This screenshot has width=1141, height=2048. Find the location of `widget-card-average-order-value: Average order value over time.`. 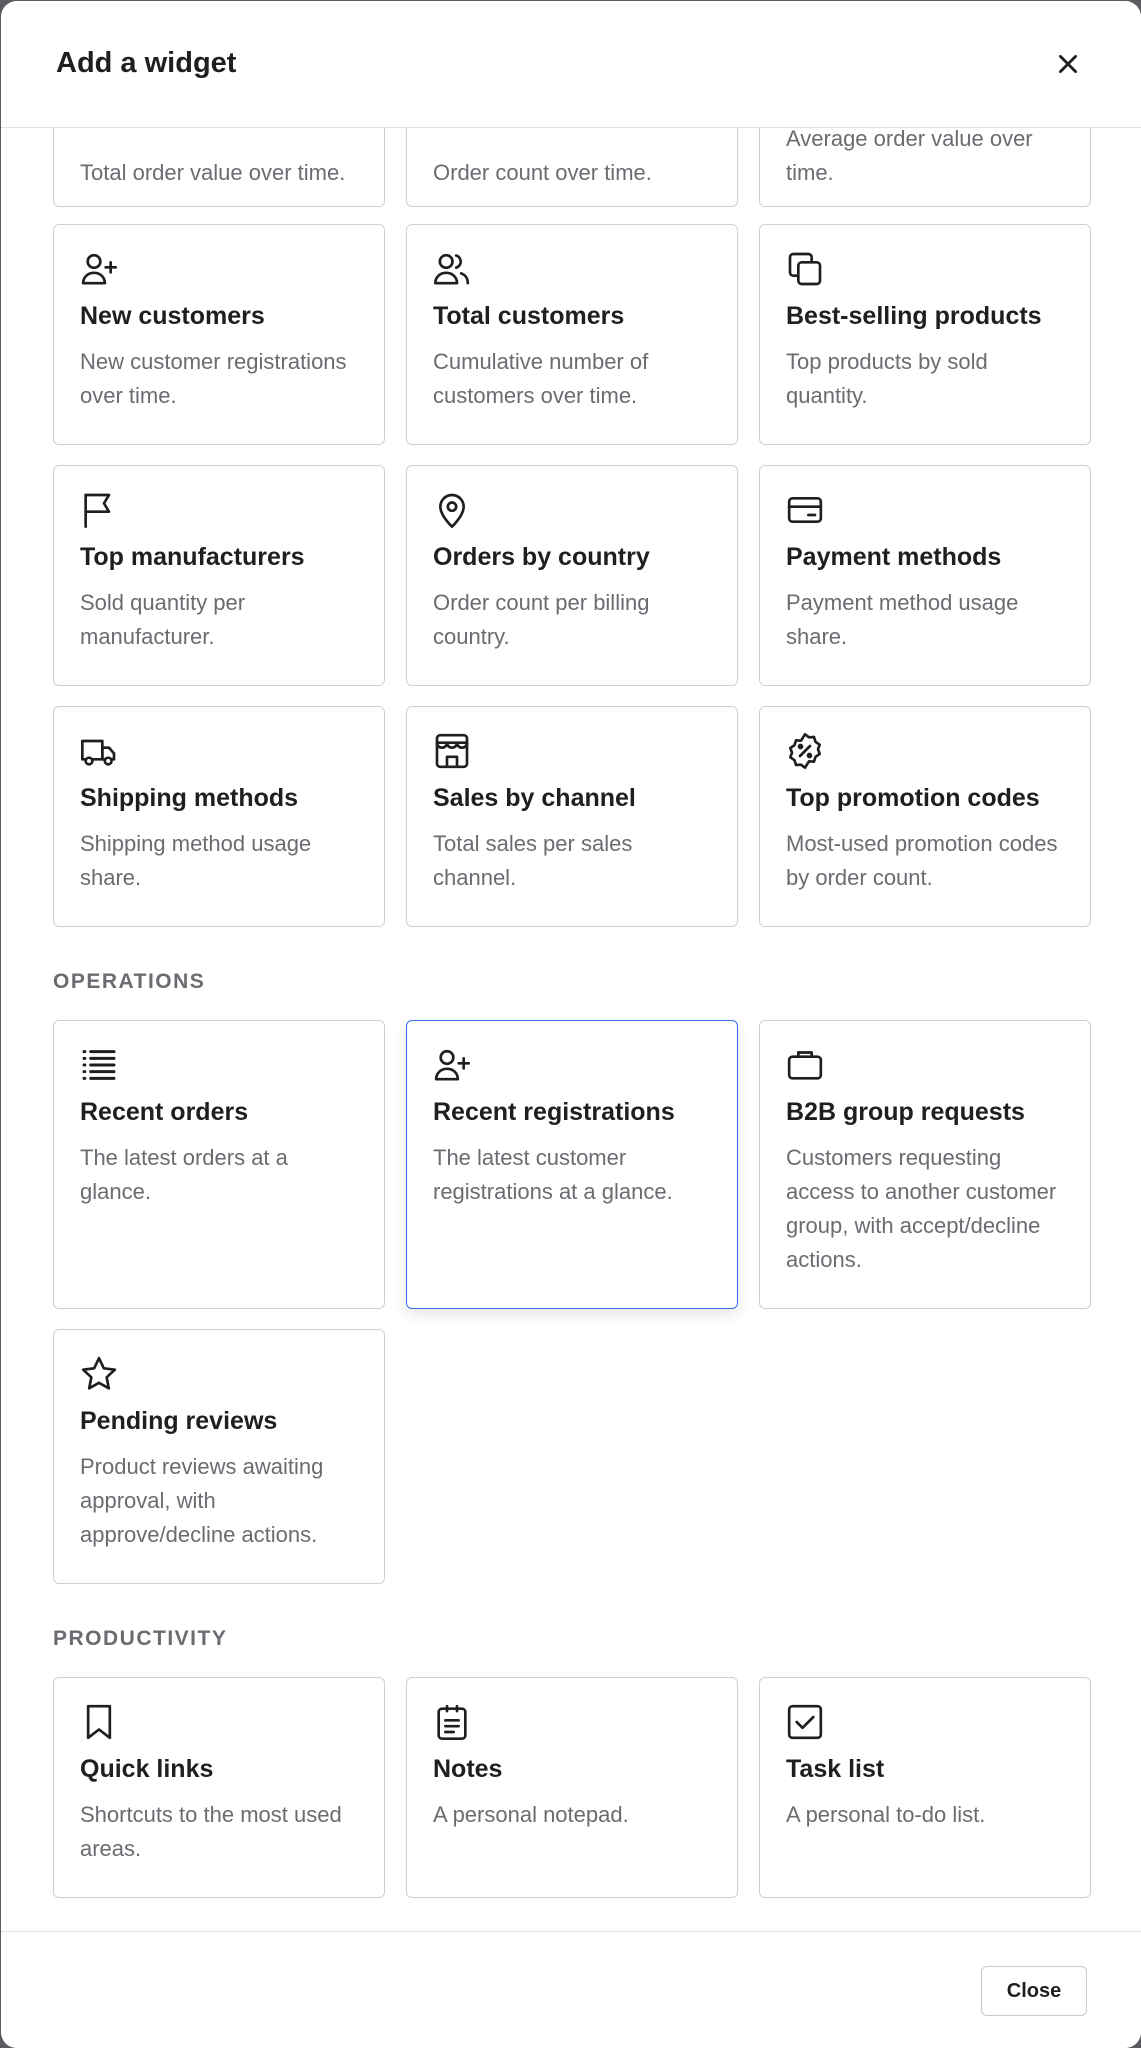

widget-card-average-order-value: Average order value over time. is located at coordinates (925, 167).